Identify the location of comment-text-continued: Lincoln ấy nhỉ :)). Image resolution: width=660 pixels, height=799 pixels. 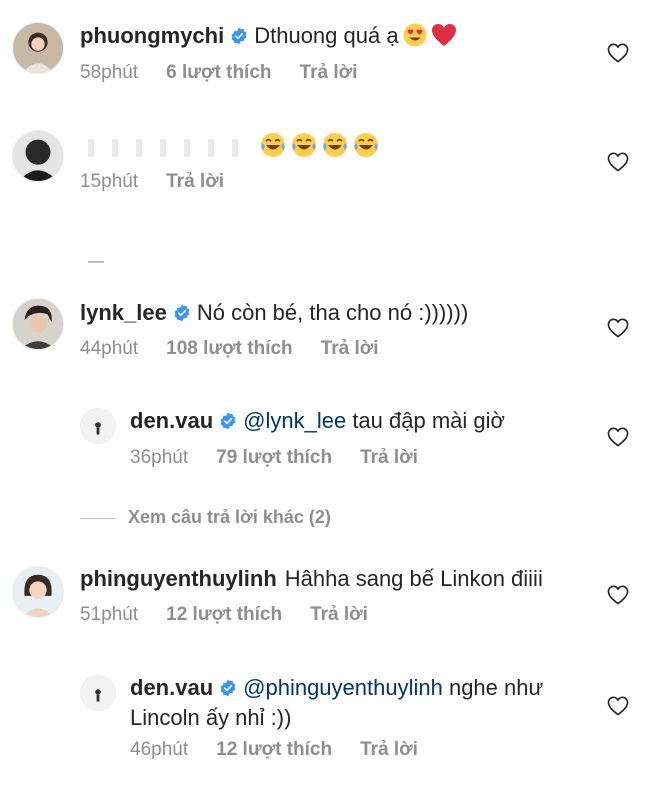
(211, 717).